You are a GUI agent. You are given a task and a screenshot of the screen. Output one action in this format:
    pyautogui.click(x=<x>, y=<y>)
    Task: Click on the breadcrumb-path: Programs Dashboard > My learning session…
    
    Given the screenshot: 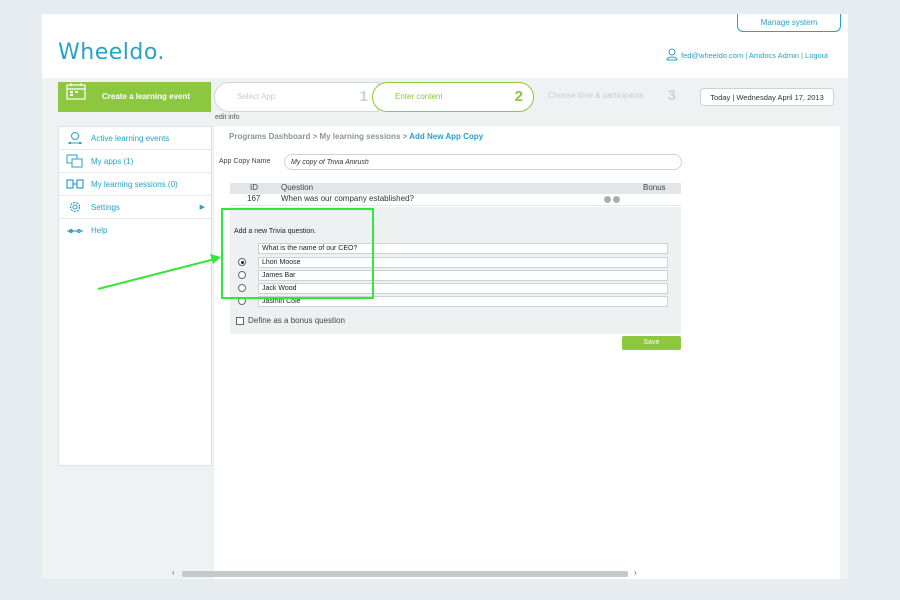 What is the action you would take?
    pyautogui.click(x=319, y=136)
    